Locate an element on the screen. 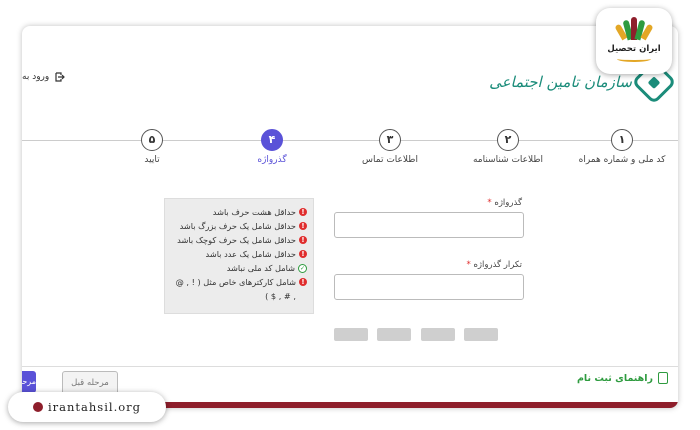 Image resolution: width=700 pixels, height=430 pixels. badge-text: ایران تحصیل is located at coordinates (634, 49).